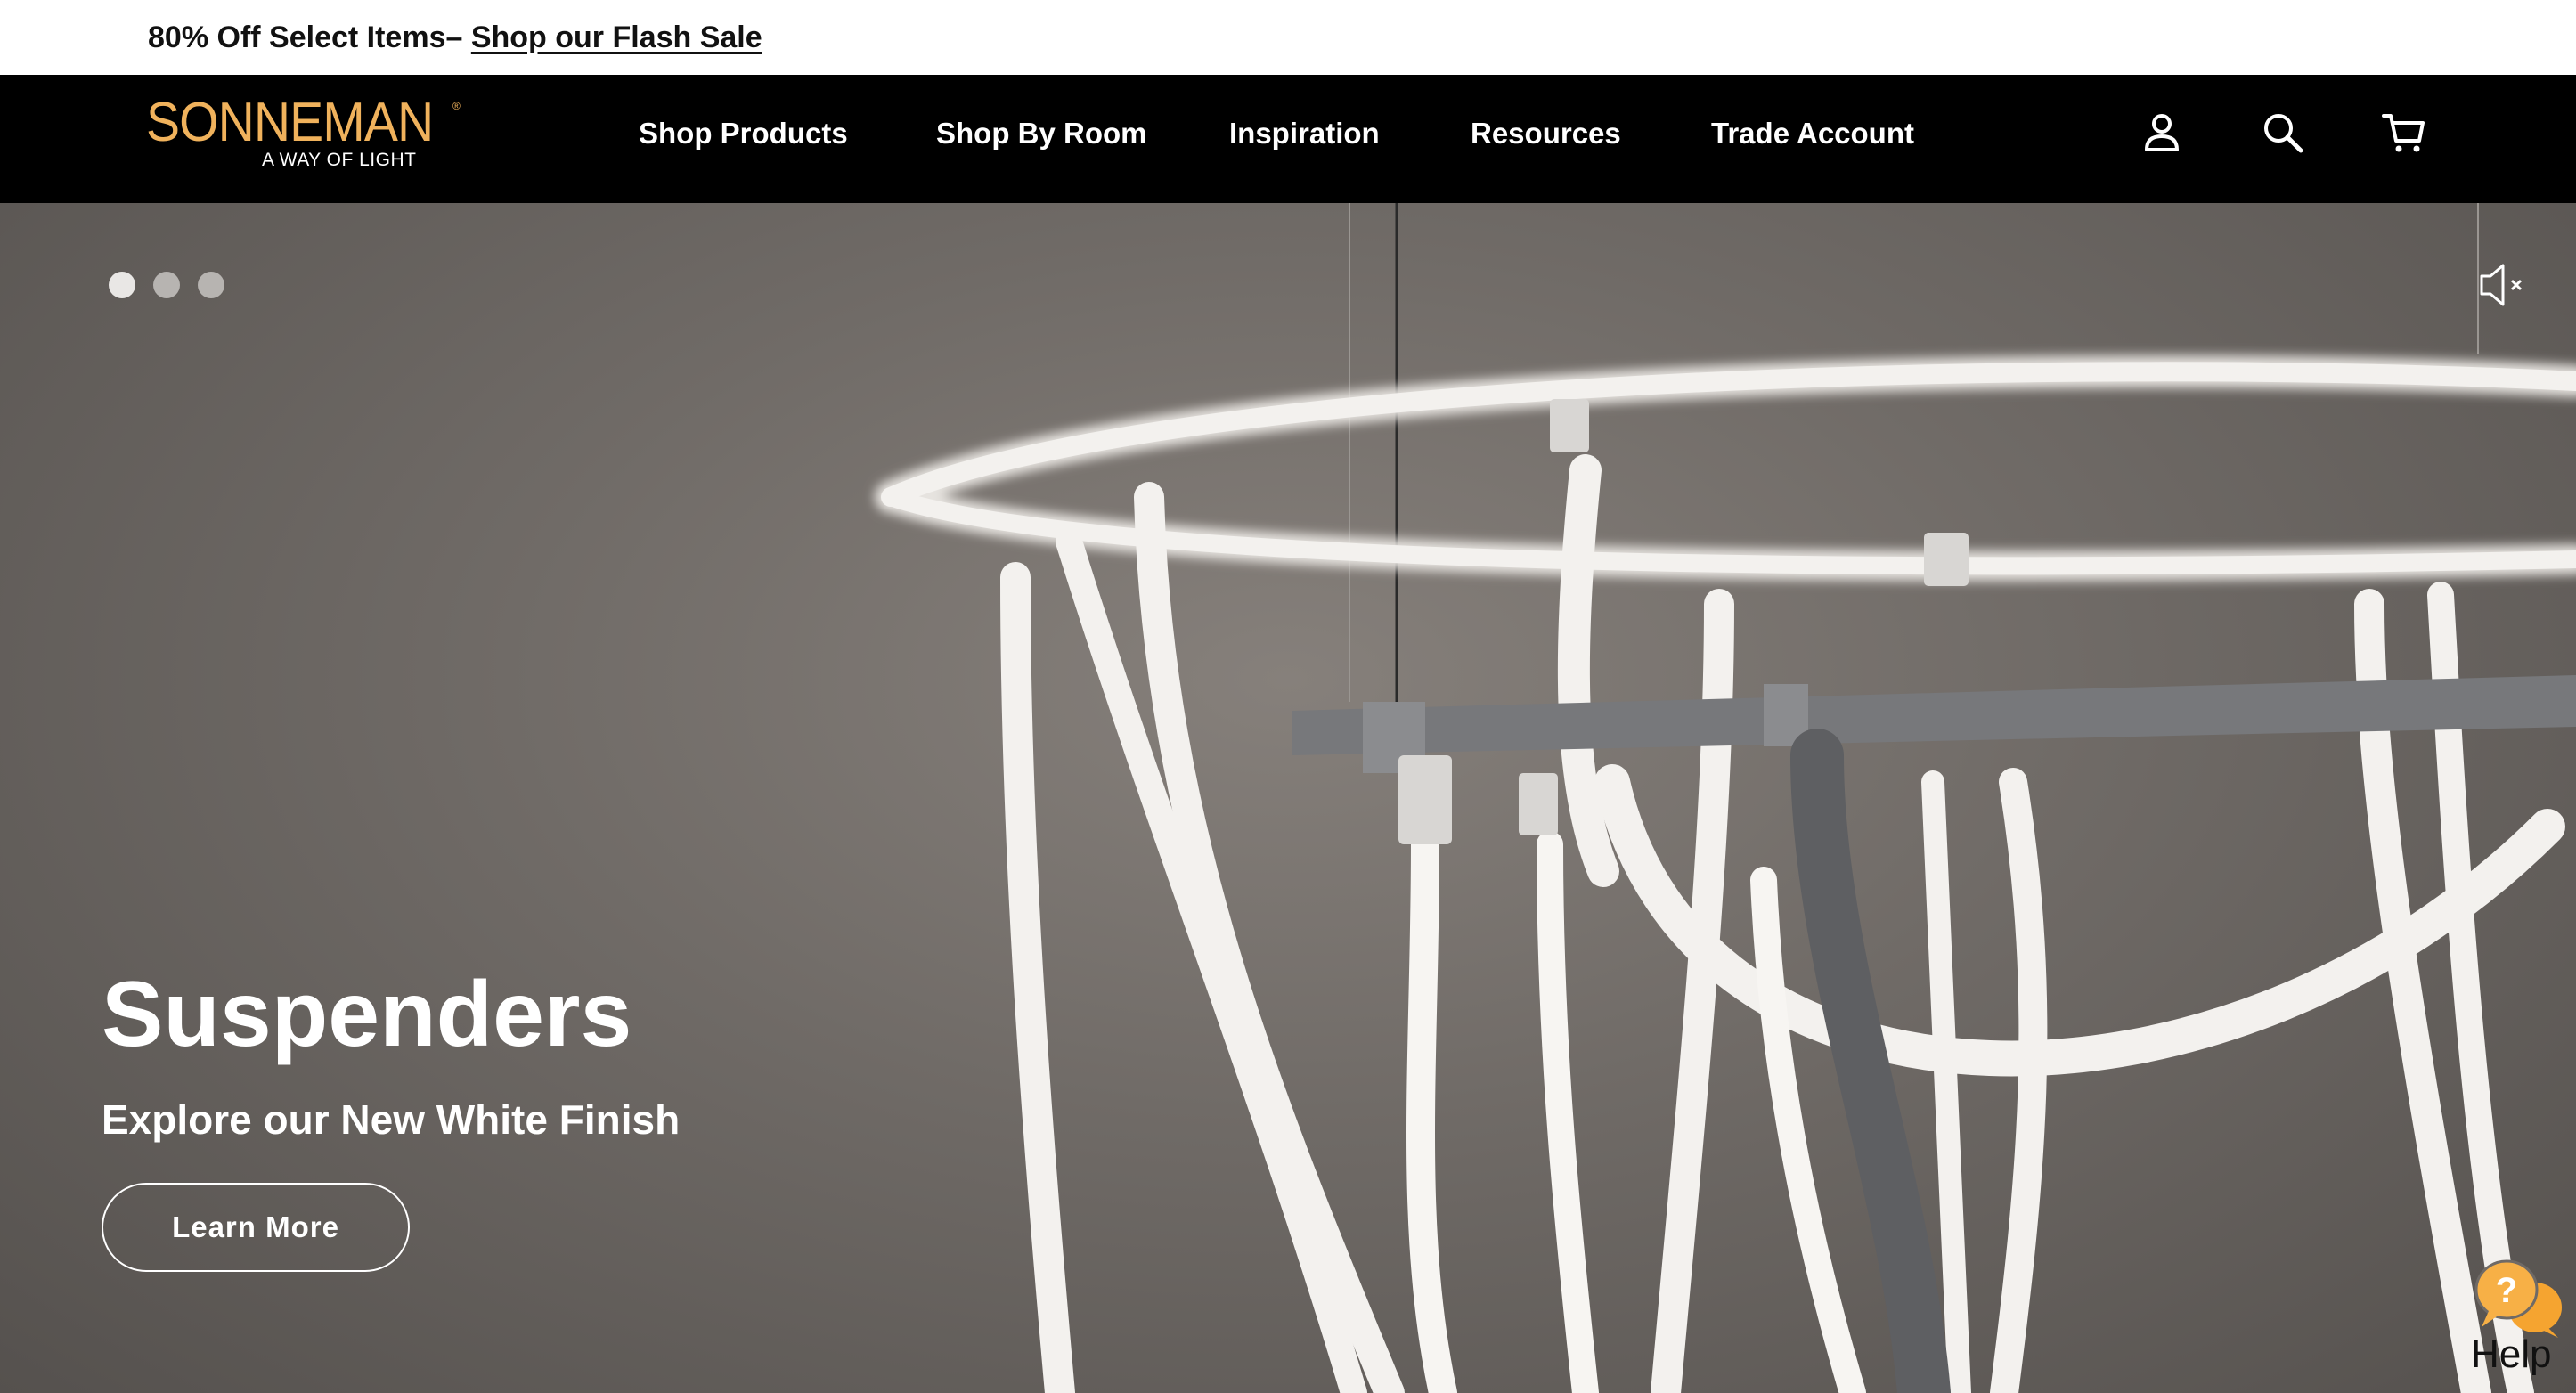 The height and width of the screenshot is (1393, 2576). Describe the element at coordinates (1813, 137) in the screenshot. I see `nav-trade-account: Trade Account` at that location.